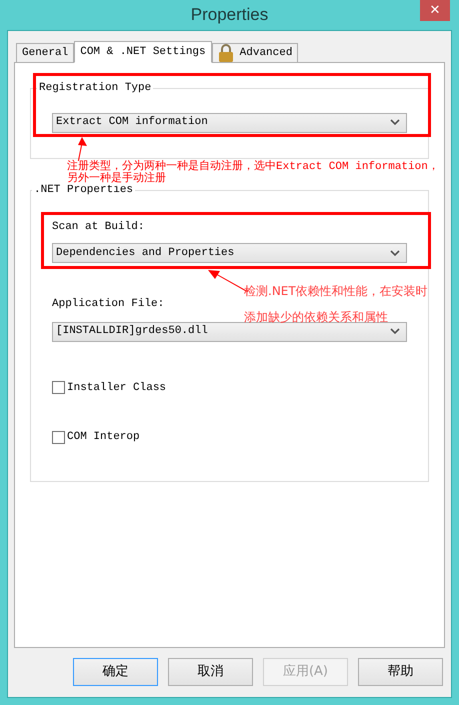 This screenshot has height=705, width=459. I want to click on dropdown: Dependencies and Properties, so click(229, 253).